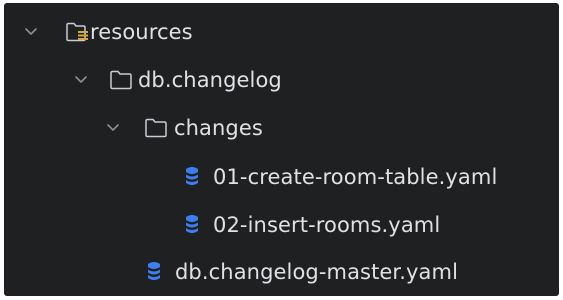  What do you see at coordinates (218, 128) in the screenshot?
I see `tree-item-label: changes` at bounding box center [218, 128].